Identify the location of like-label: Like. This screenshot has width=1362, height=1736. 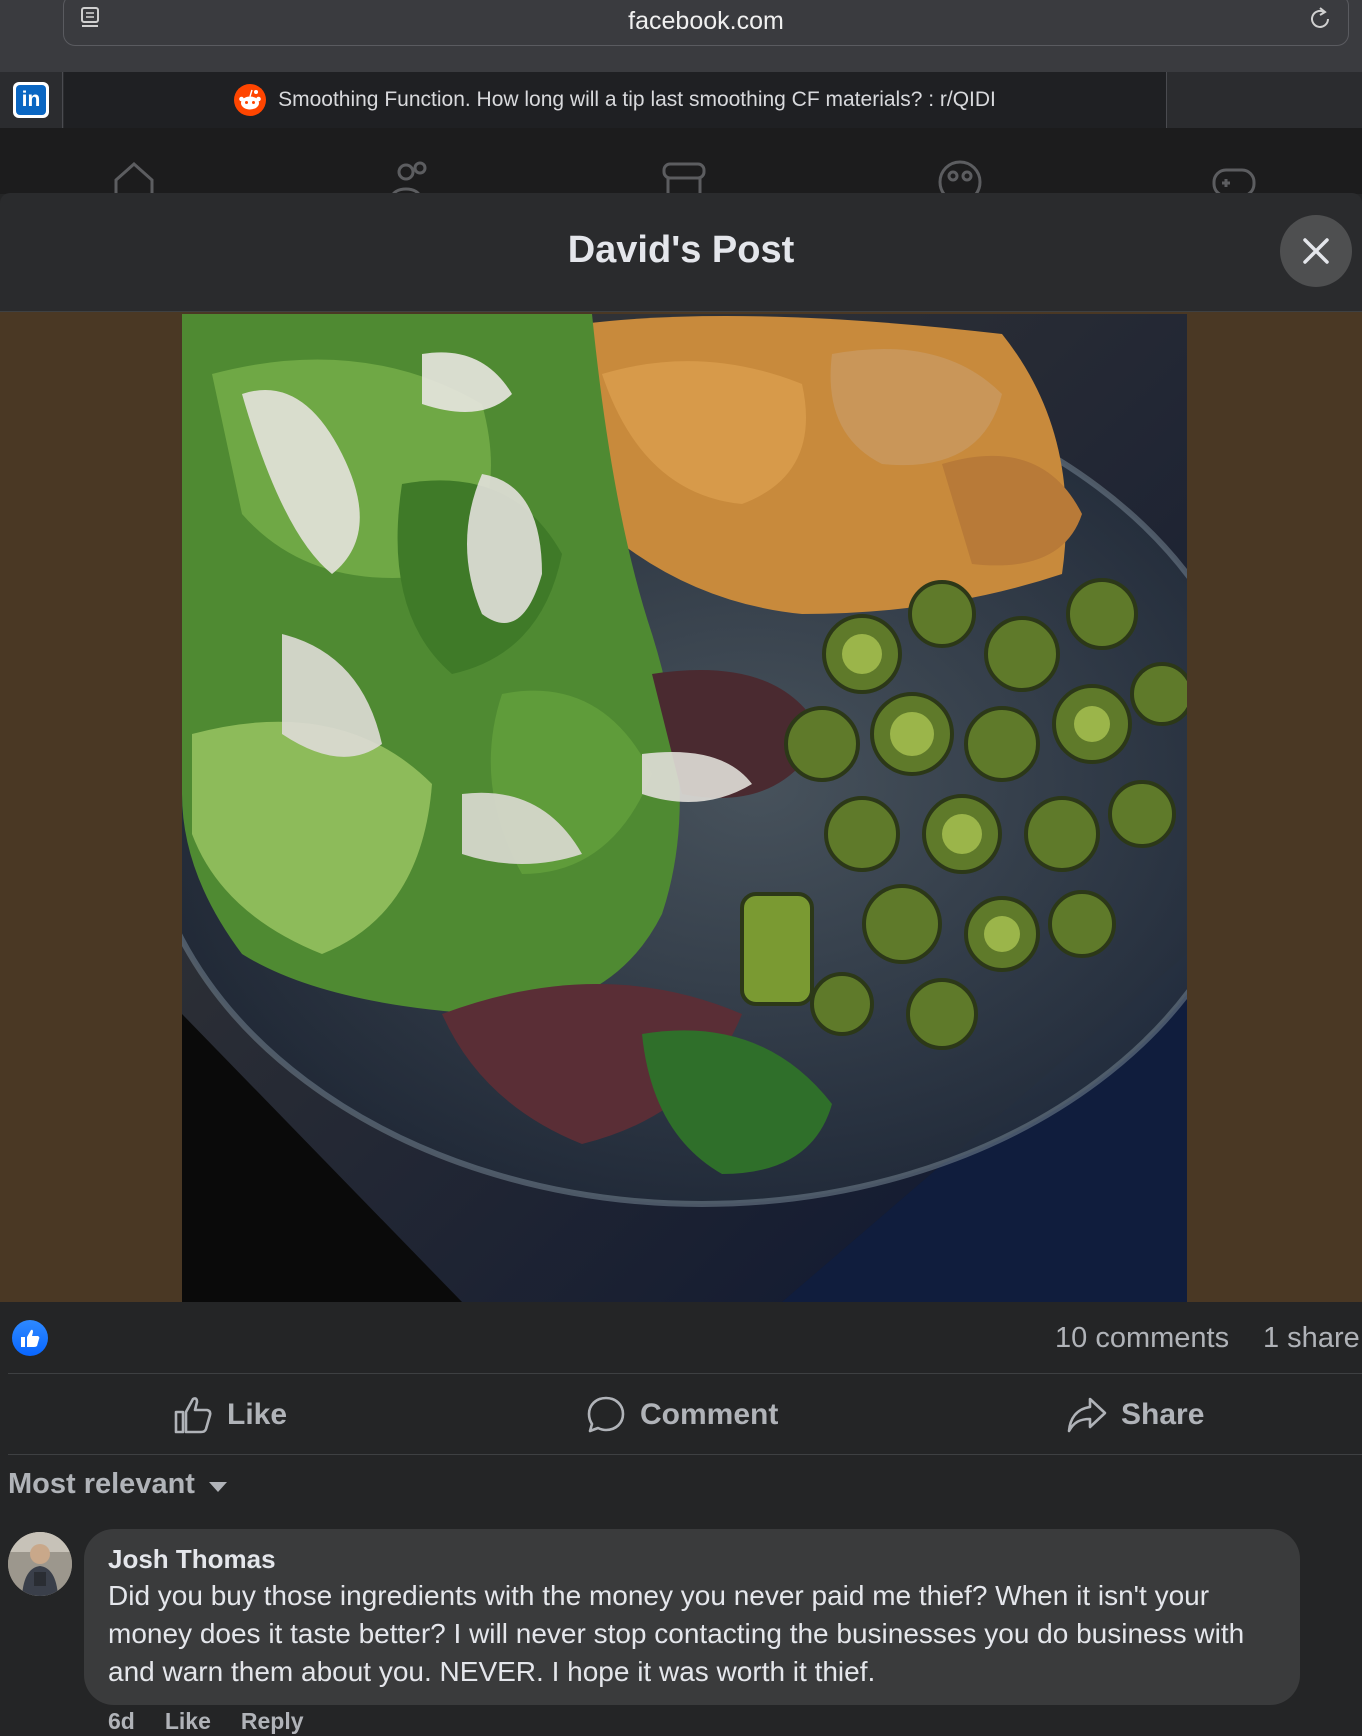
(257, 1414).